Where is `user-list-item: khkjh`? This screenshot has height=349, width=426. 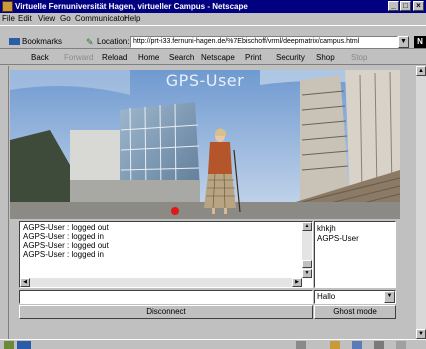 user-list-item: khkjh is located at coordinates (326, 228).